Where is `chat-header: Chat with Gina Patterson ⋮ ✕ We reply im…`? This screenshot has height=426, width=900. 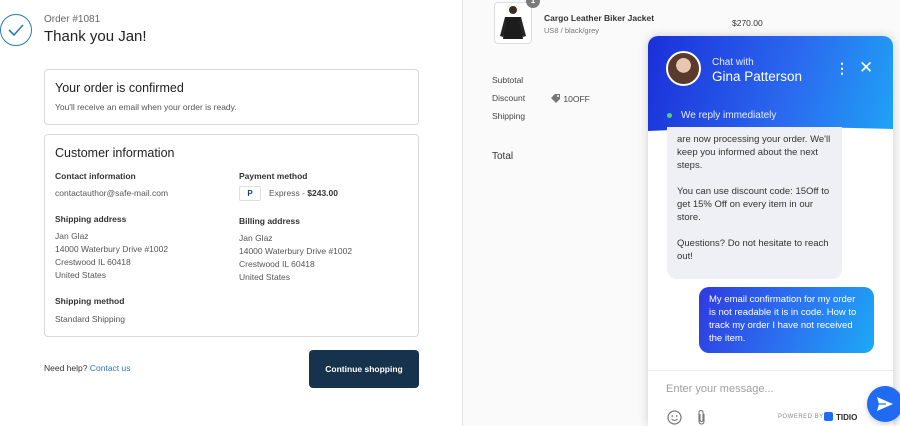 chat-header: Chat with Gina Patterson ⋮ ✕ We reply im… is located at coordinates (770, 86).